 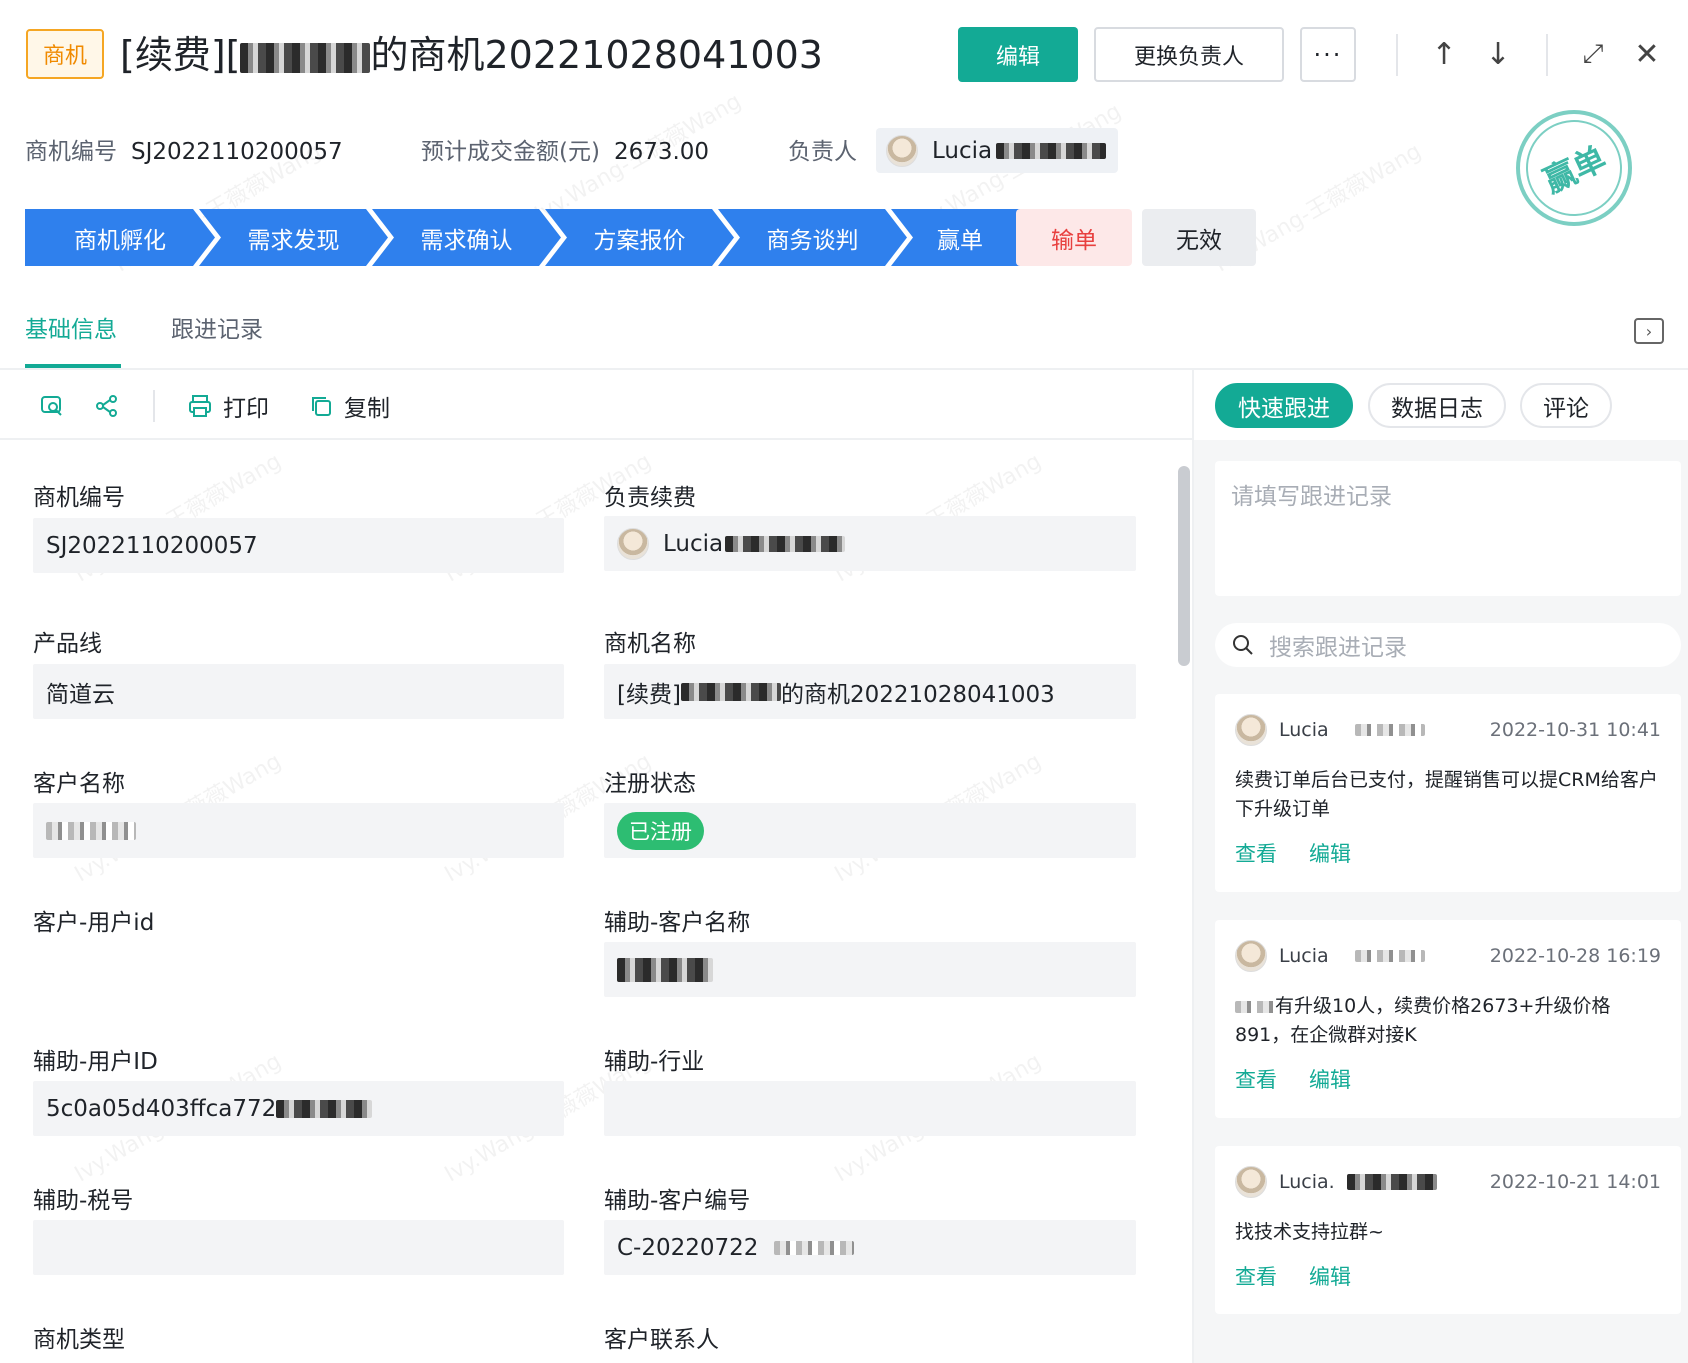 I want to click on field-code-value: SJ2022110200057, so click(x=298, y=545).